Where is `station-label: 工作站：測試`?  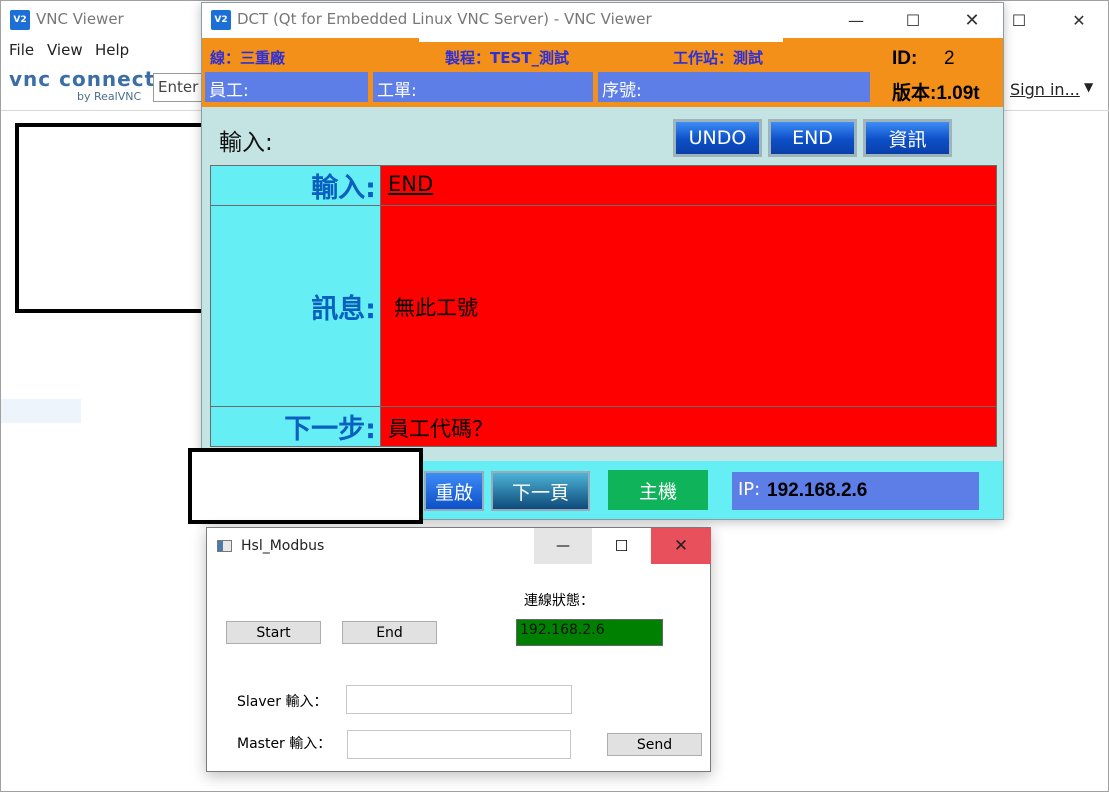
station-label: 工作站：測試 is located at coordinates (718, 58).